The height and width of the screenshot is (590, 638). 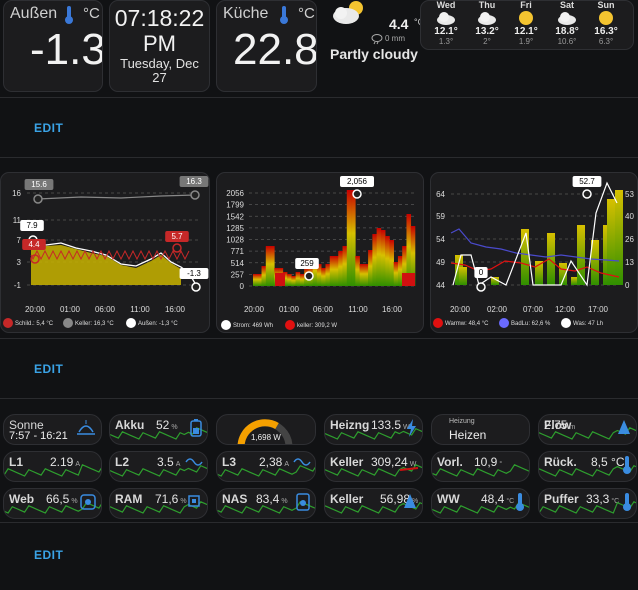 I want to click on sensor-tile: Akku 52%, so click(x=158, y=429).